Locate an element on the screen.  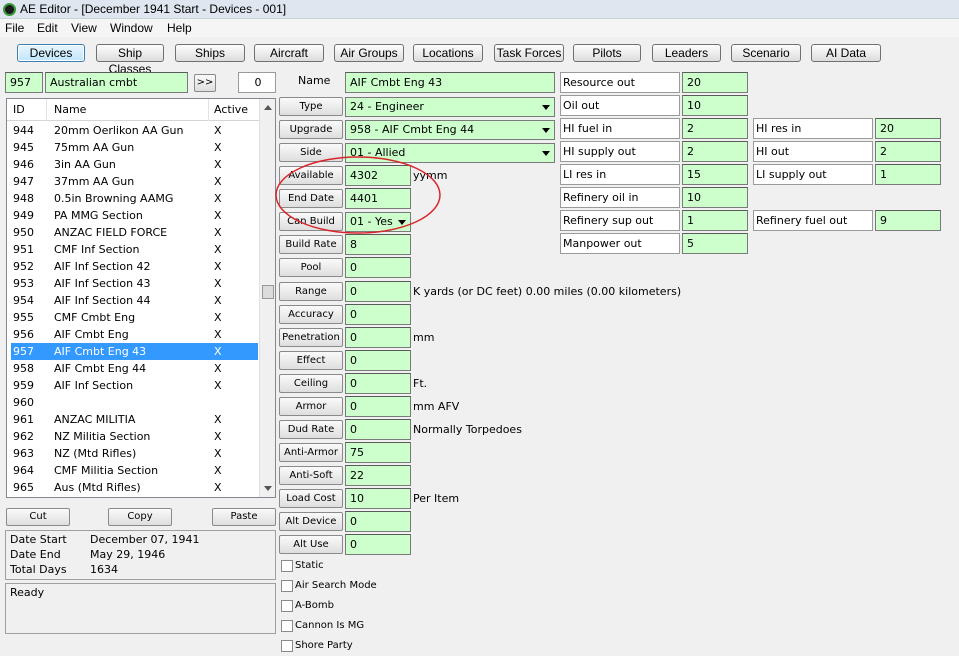
nation-count-field: 0 is located at coordinates (257, 82).